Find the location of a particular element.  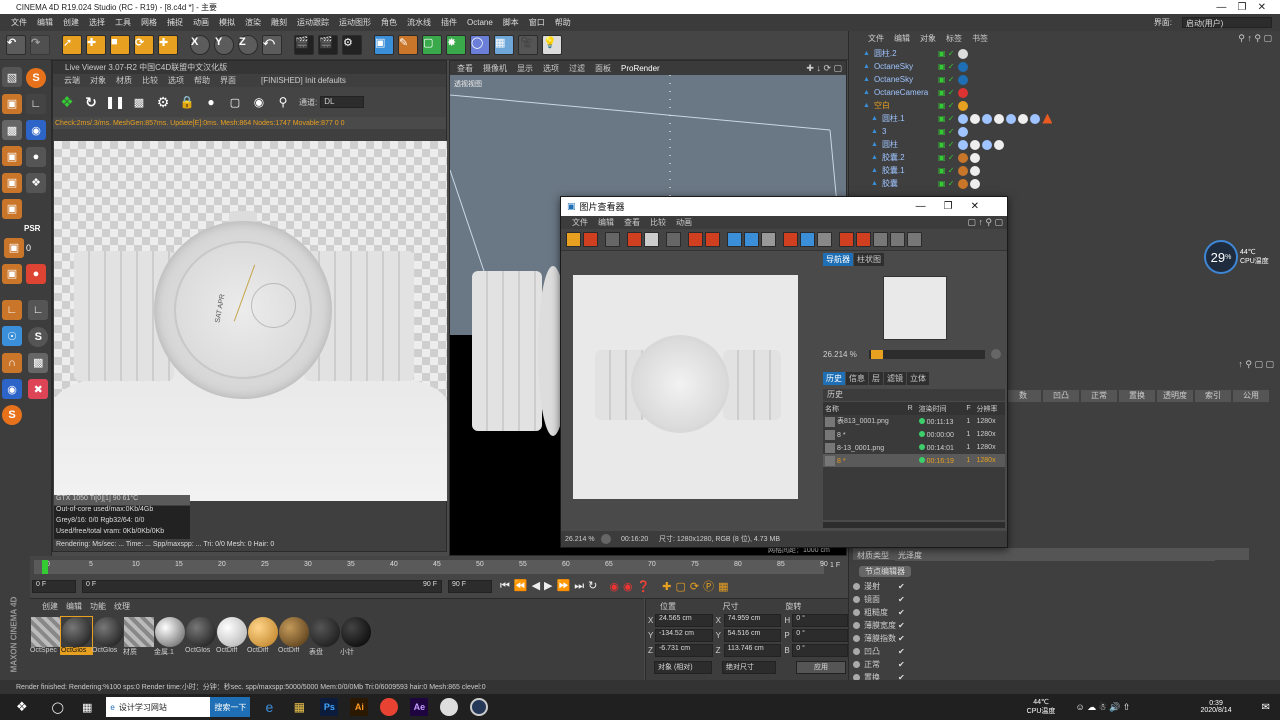

media-icon is located at coordinates (449, 707).